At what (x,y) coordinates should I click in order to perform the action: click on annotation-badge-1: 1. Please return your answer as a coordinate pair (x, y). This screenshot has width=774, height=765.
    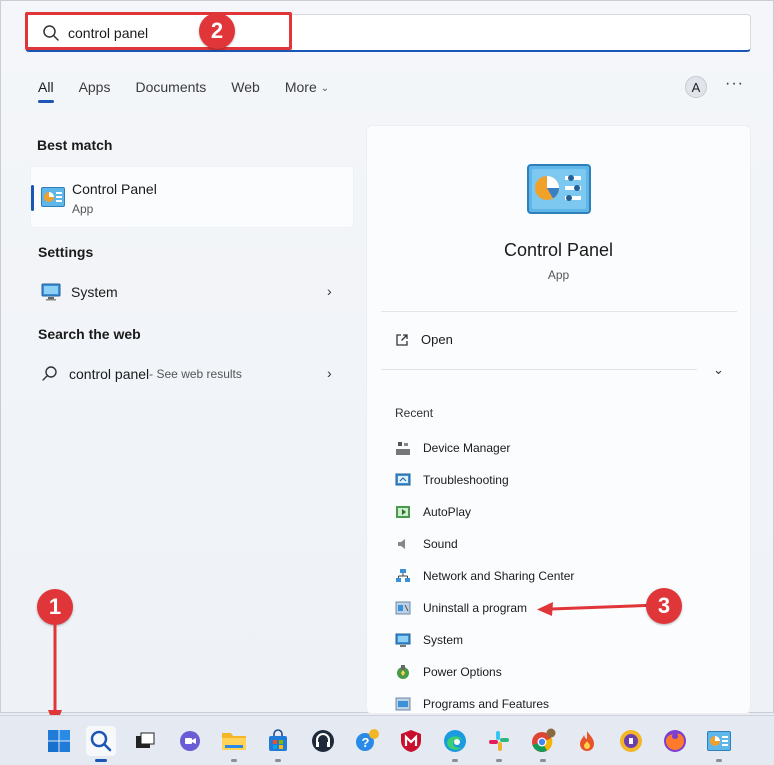
    Looking at the image, I should click on (55, 607).